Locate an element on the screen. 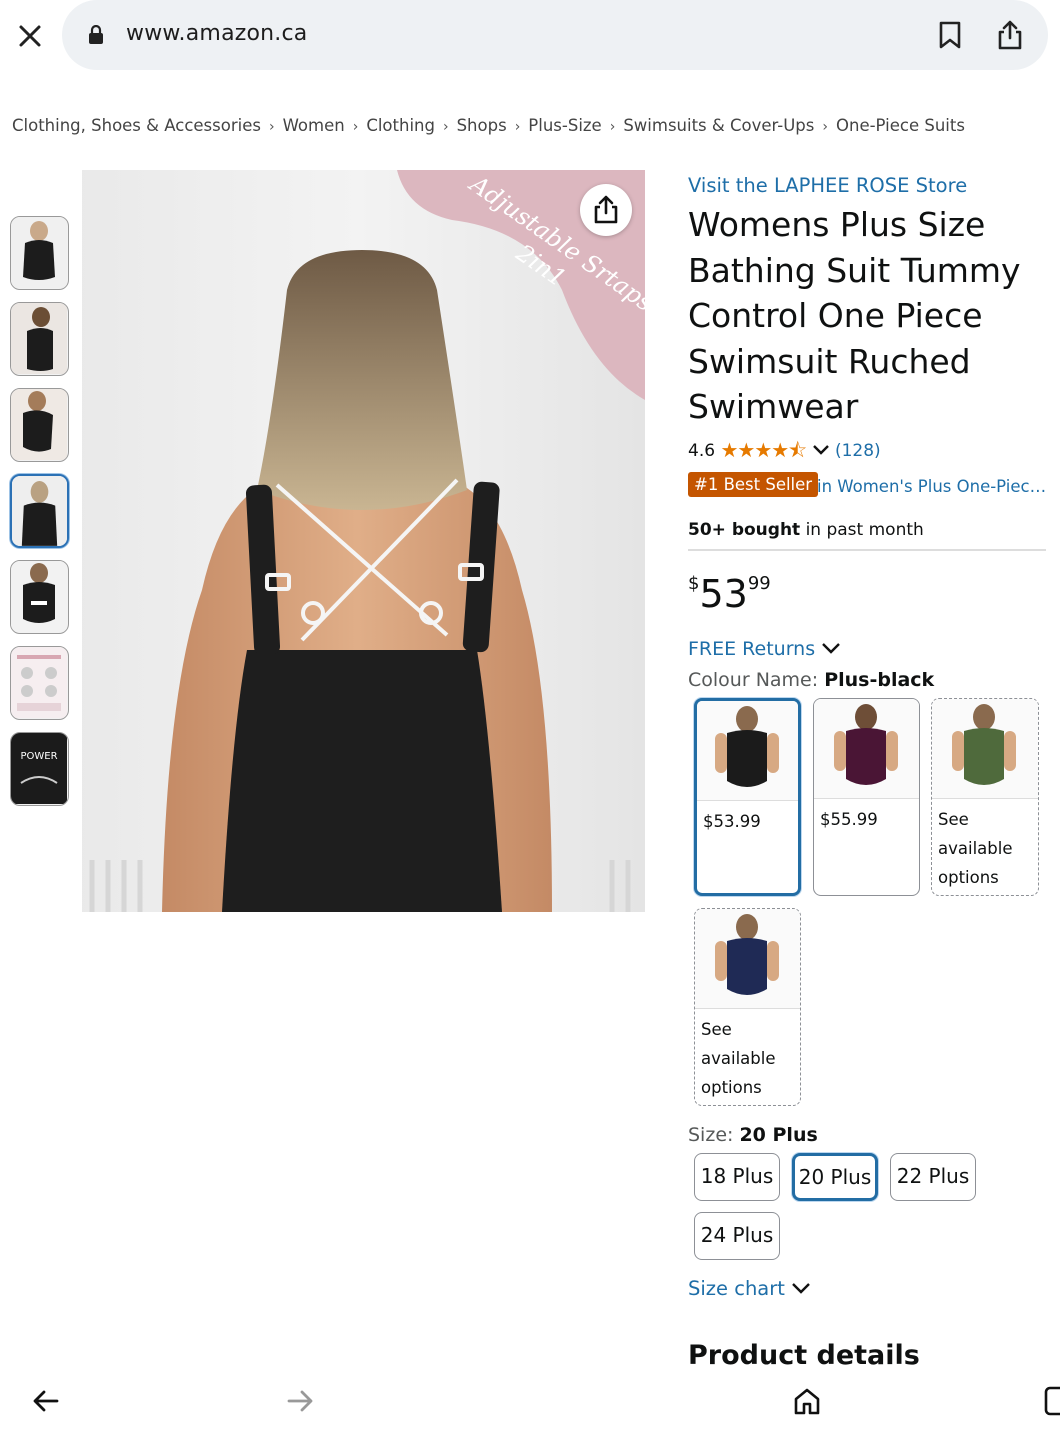  breadcrumb-item: Shops is located at coordinates (482, 125).